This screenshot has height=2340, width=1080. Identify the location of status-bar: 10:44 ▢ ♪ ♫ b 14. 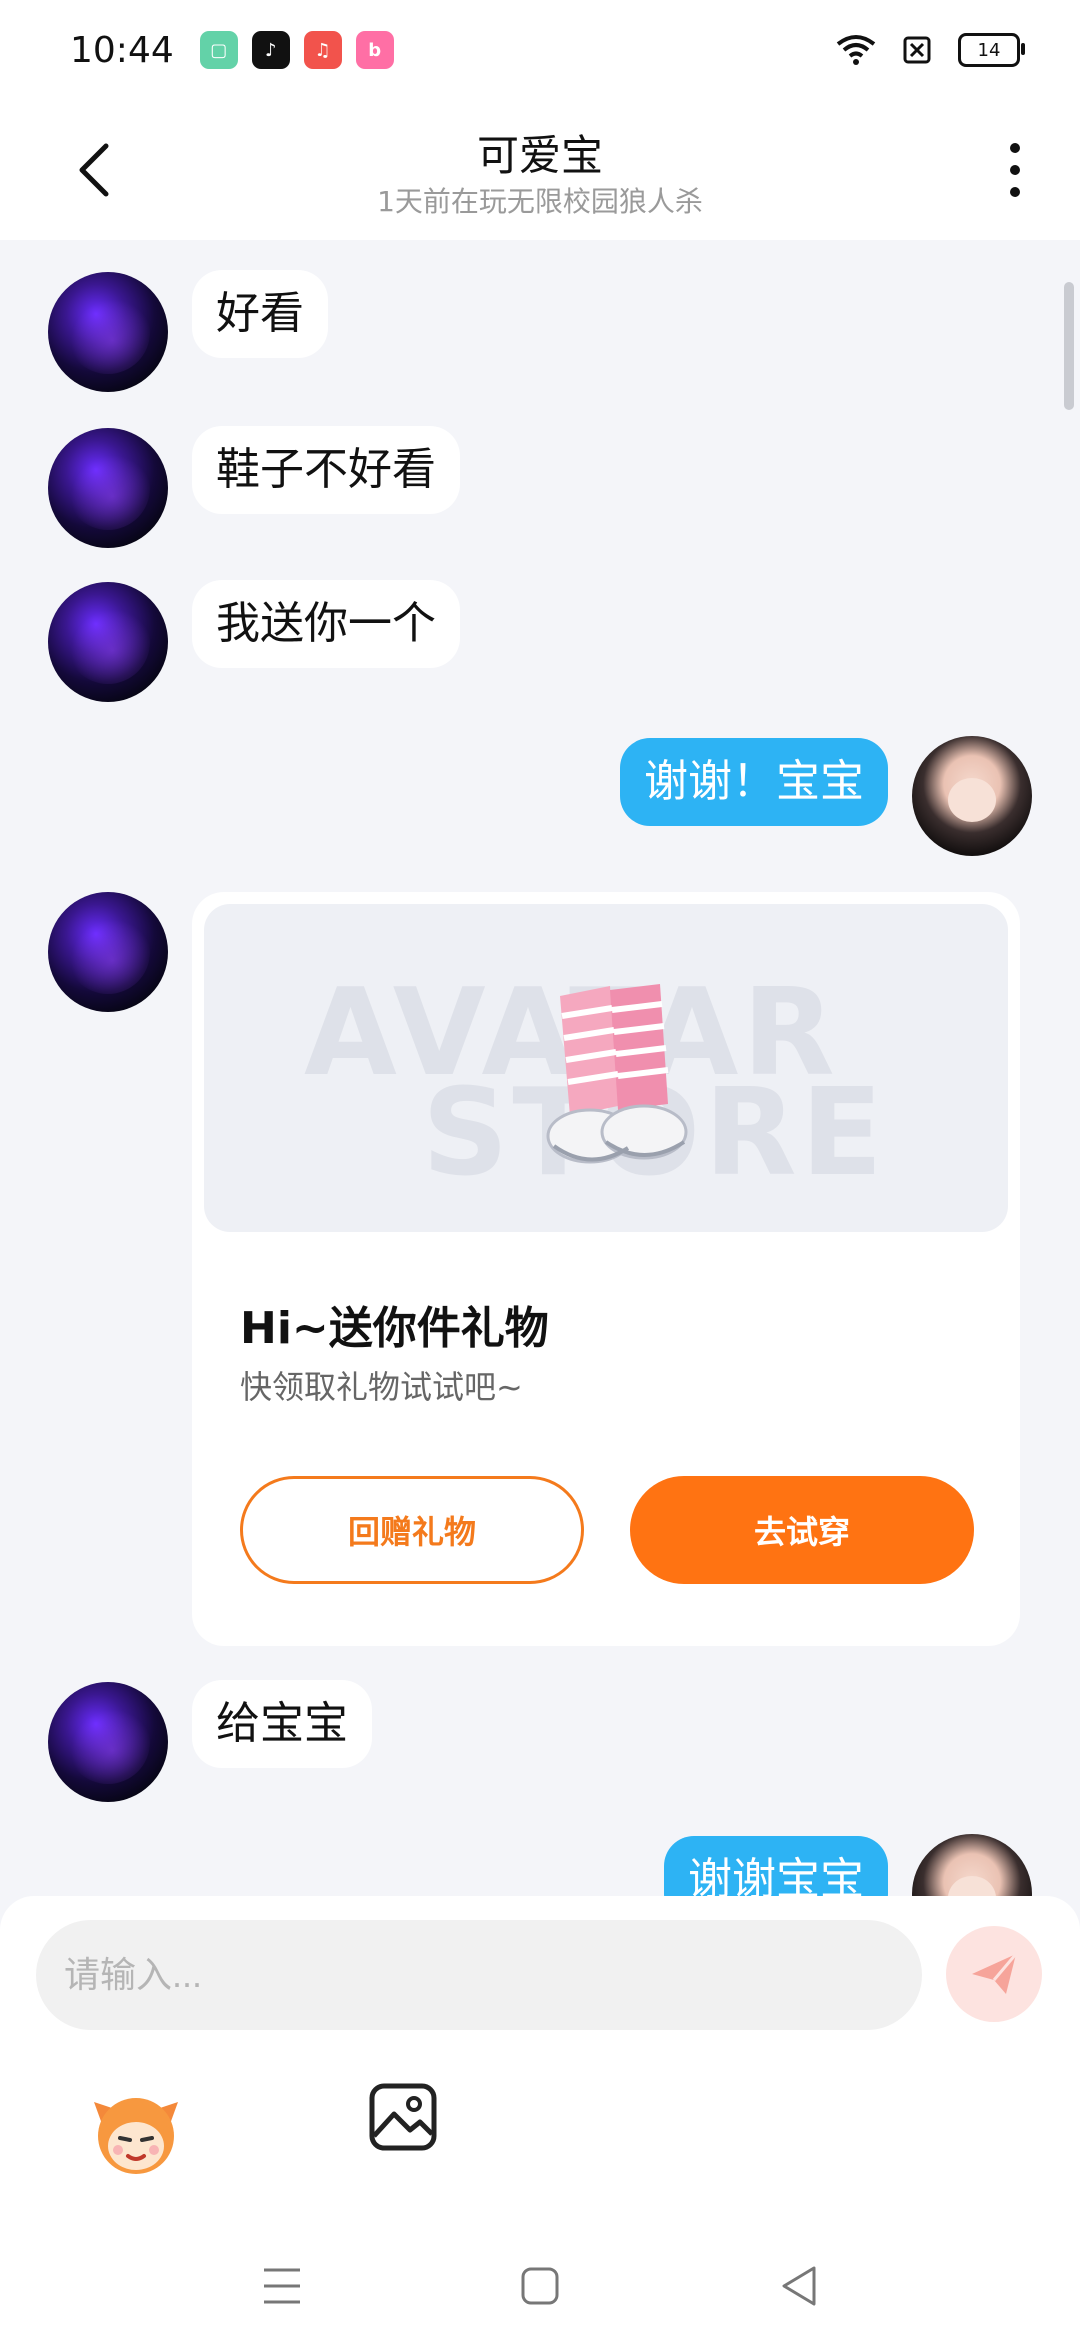
(540, 50).